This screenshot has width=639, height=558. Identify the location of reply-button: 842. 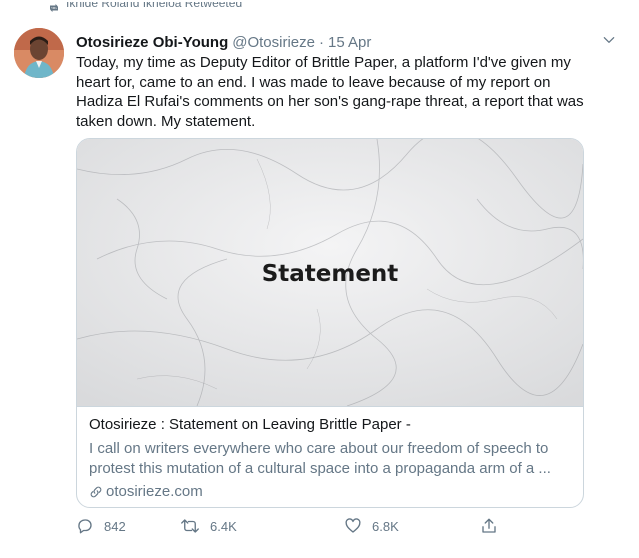
(101, 526).